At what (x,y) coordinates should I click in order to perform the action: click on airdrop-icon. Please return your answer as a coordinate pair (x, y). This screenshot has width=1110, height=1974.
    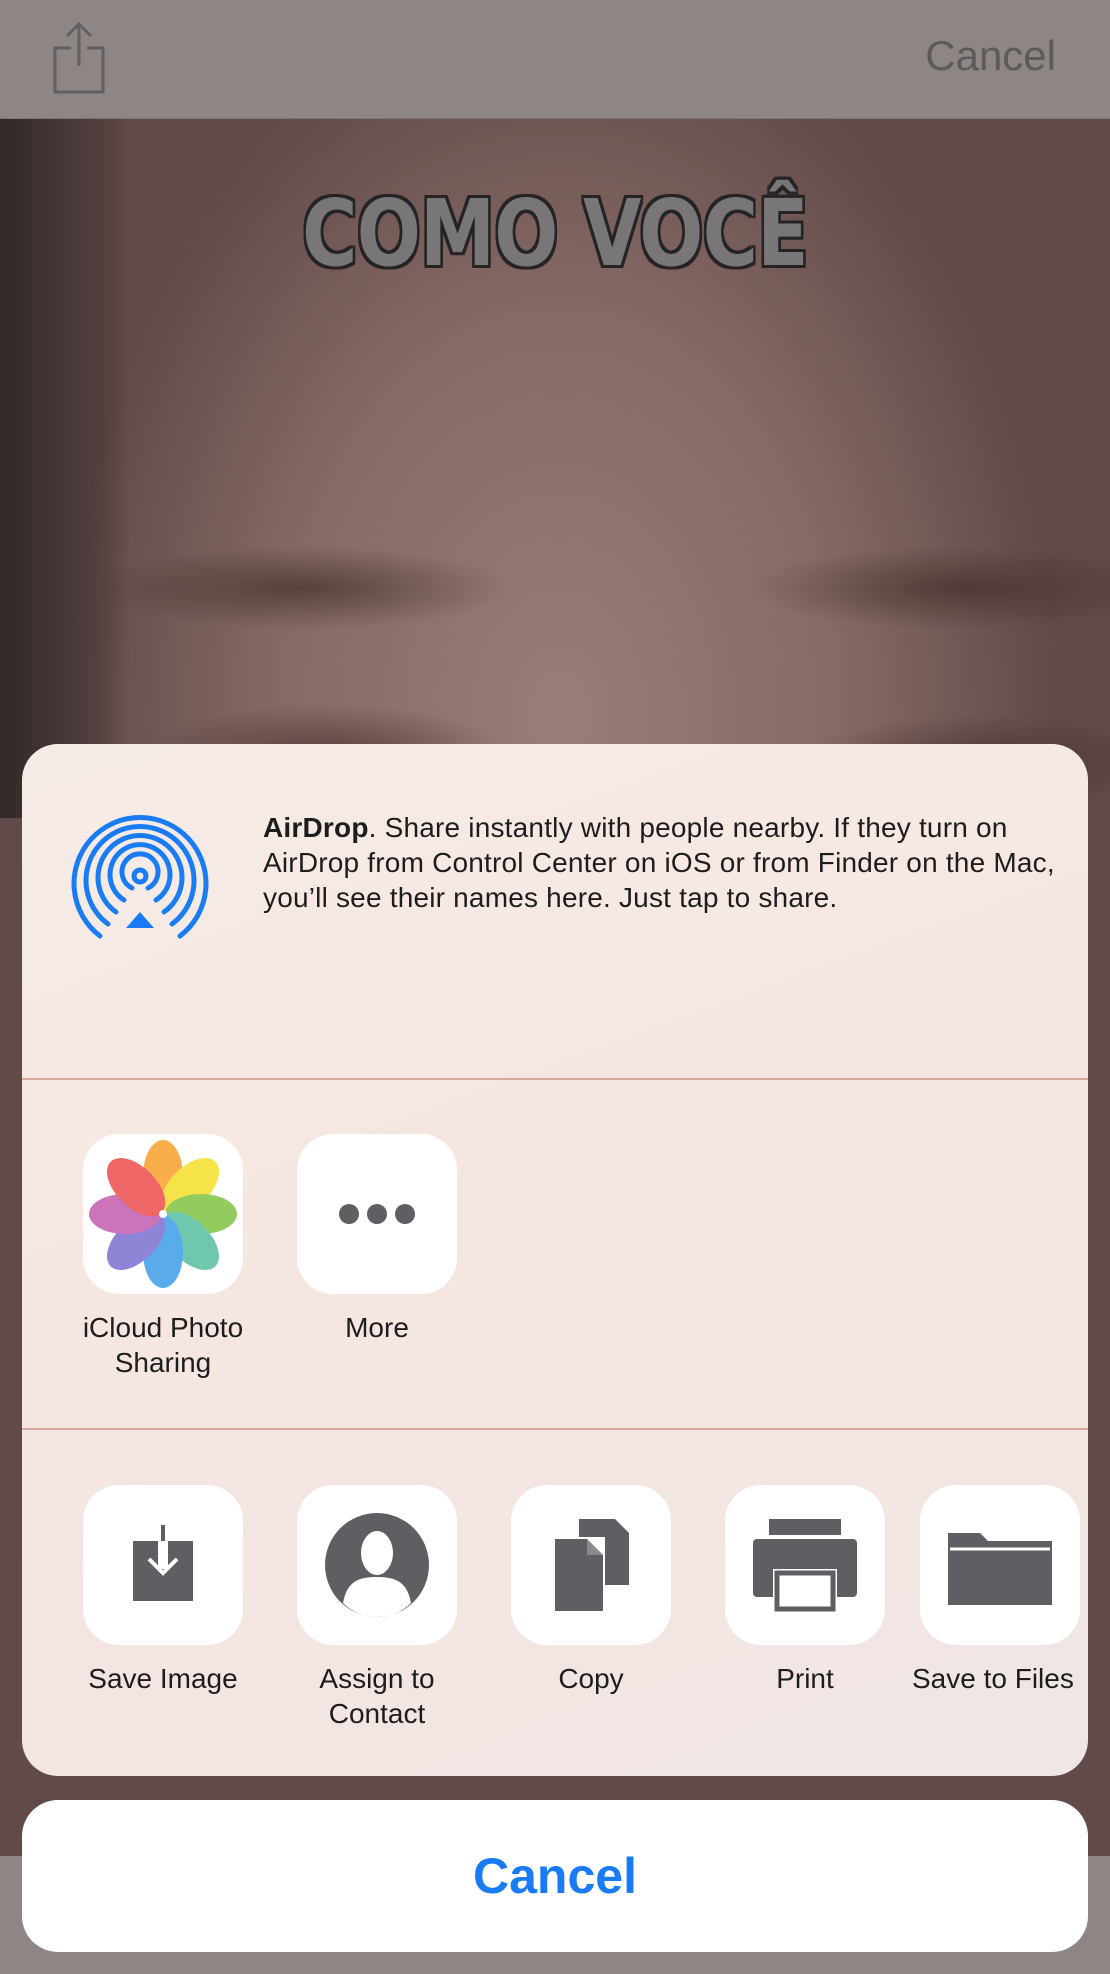
    Looking at the image, I should click on (140, 877).